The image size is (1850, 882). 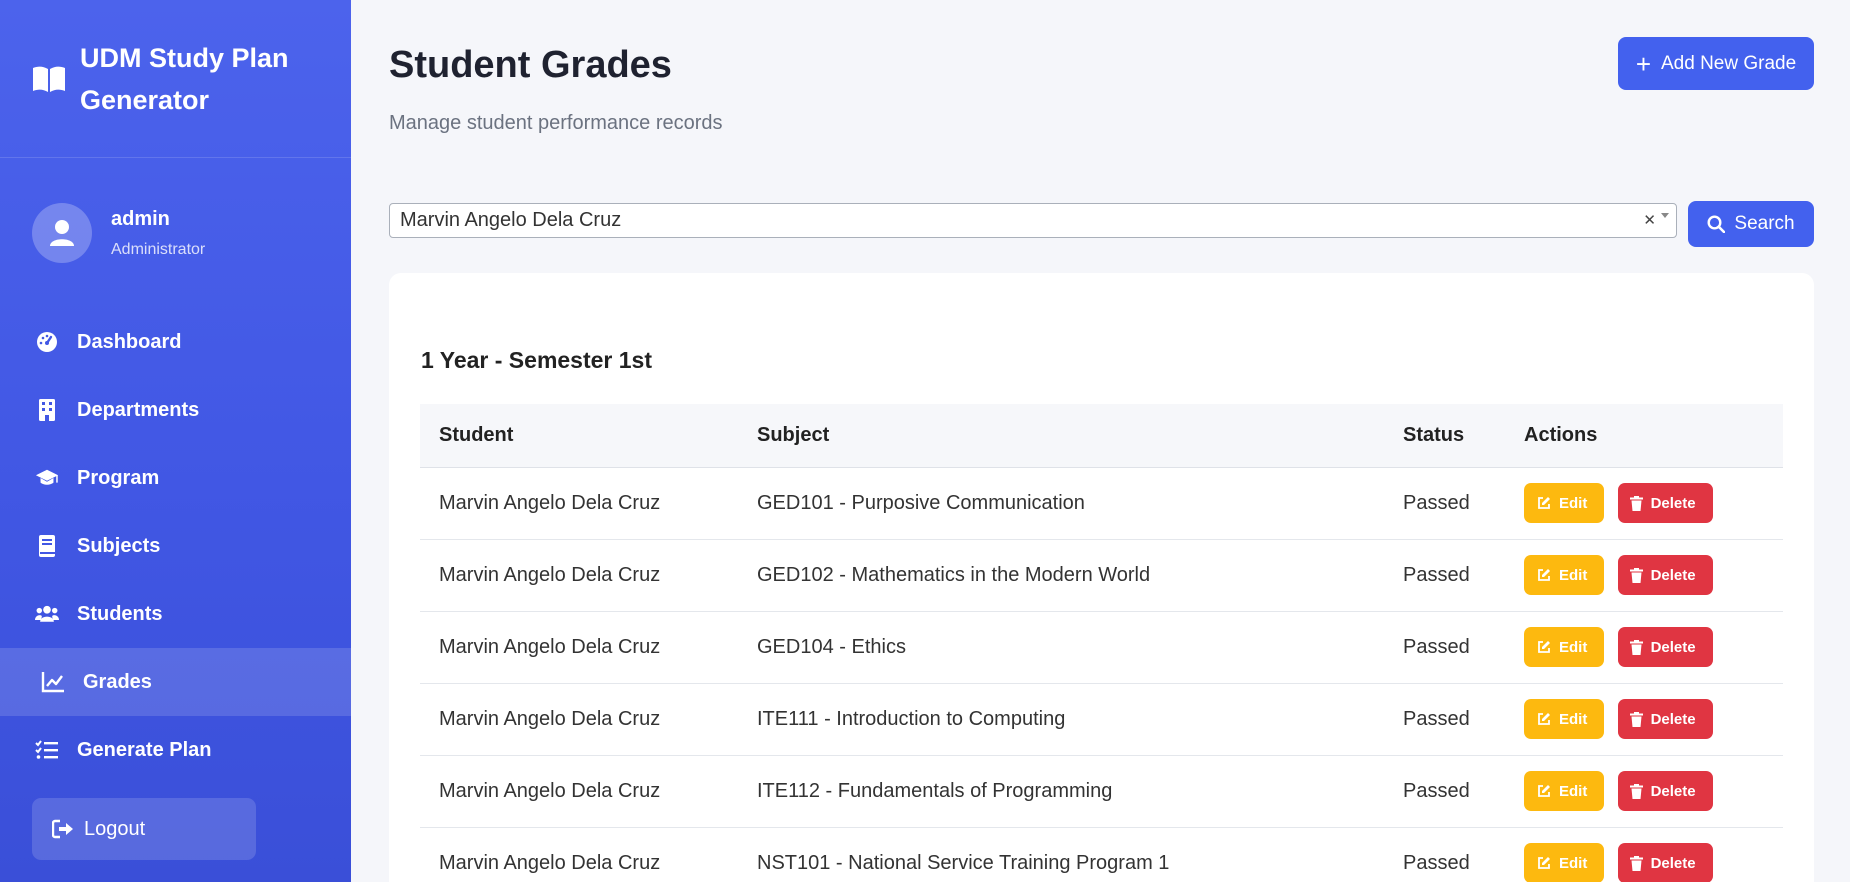 I want to click on graduation-cap-icon, so click(x=47, y=478).